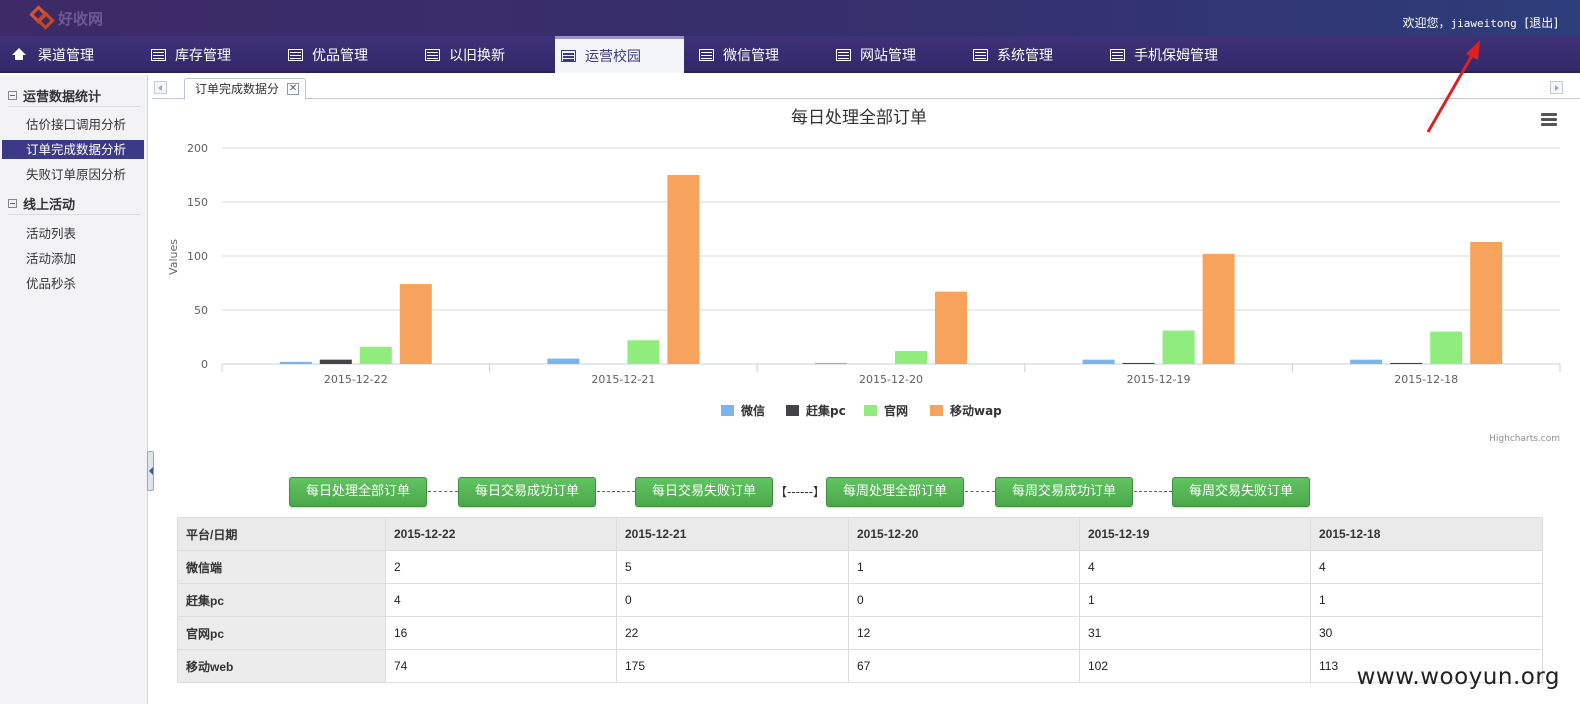 This screenshot has width=1580, height=704. Describe the element at coordinates (613, 57) in the screenshot. I see `nav-label: 运营校园` at that location.